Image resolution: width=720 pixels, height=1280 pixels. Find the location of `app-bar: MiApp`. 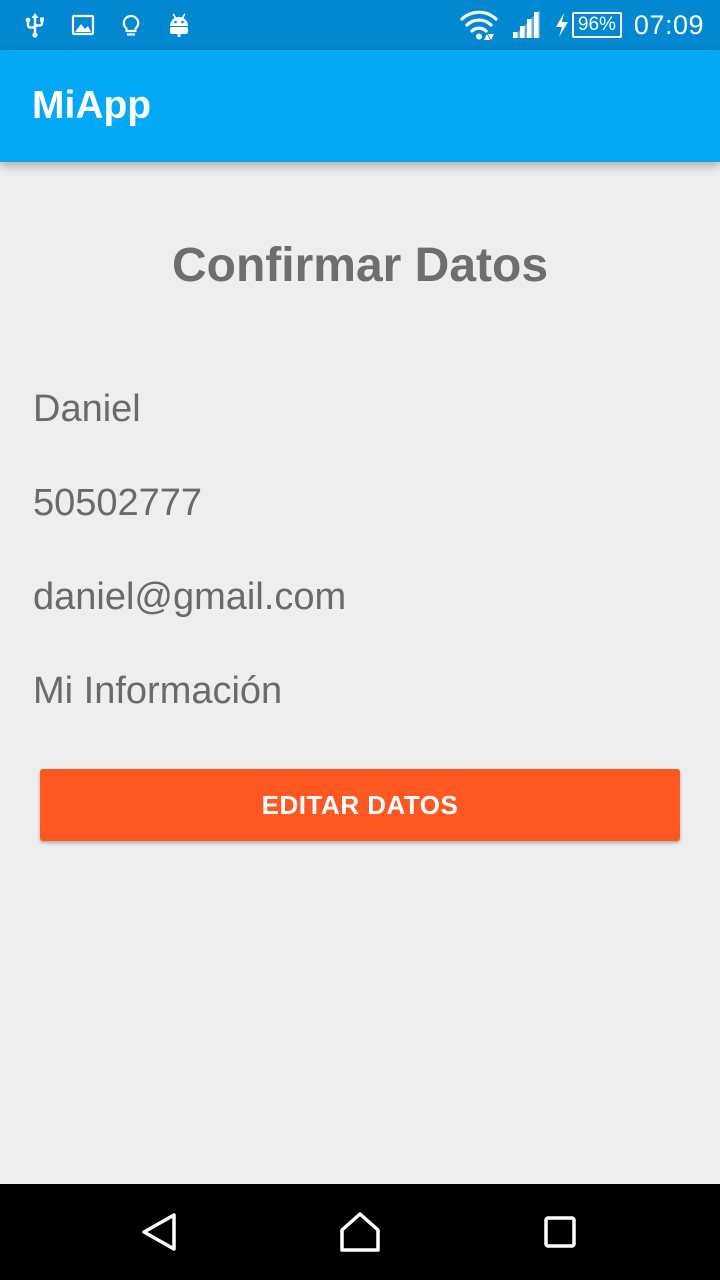

app-bar: MiApp is located at coordinates (360, 106).